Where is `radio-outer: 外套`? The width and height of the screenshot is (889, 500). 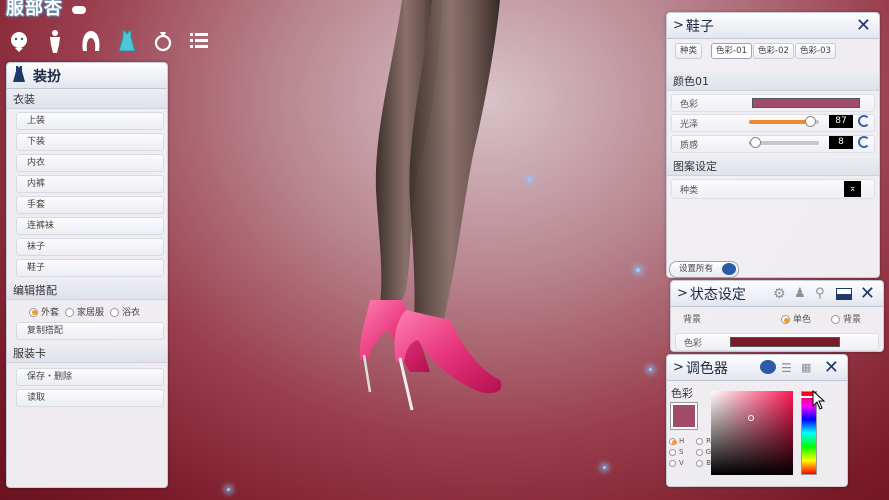 radio-outer: 外套 is located at coordinates (44, 311).